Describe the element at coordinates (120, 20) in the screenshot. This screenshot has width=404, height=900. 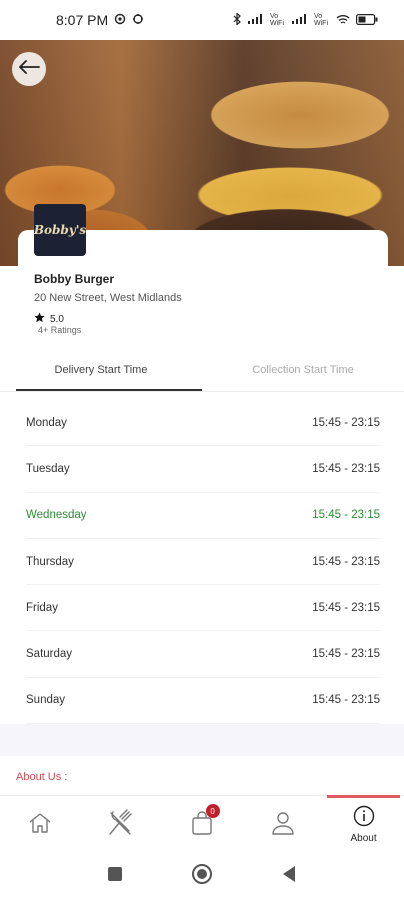
I see `whatsapp-icon` at that location.